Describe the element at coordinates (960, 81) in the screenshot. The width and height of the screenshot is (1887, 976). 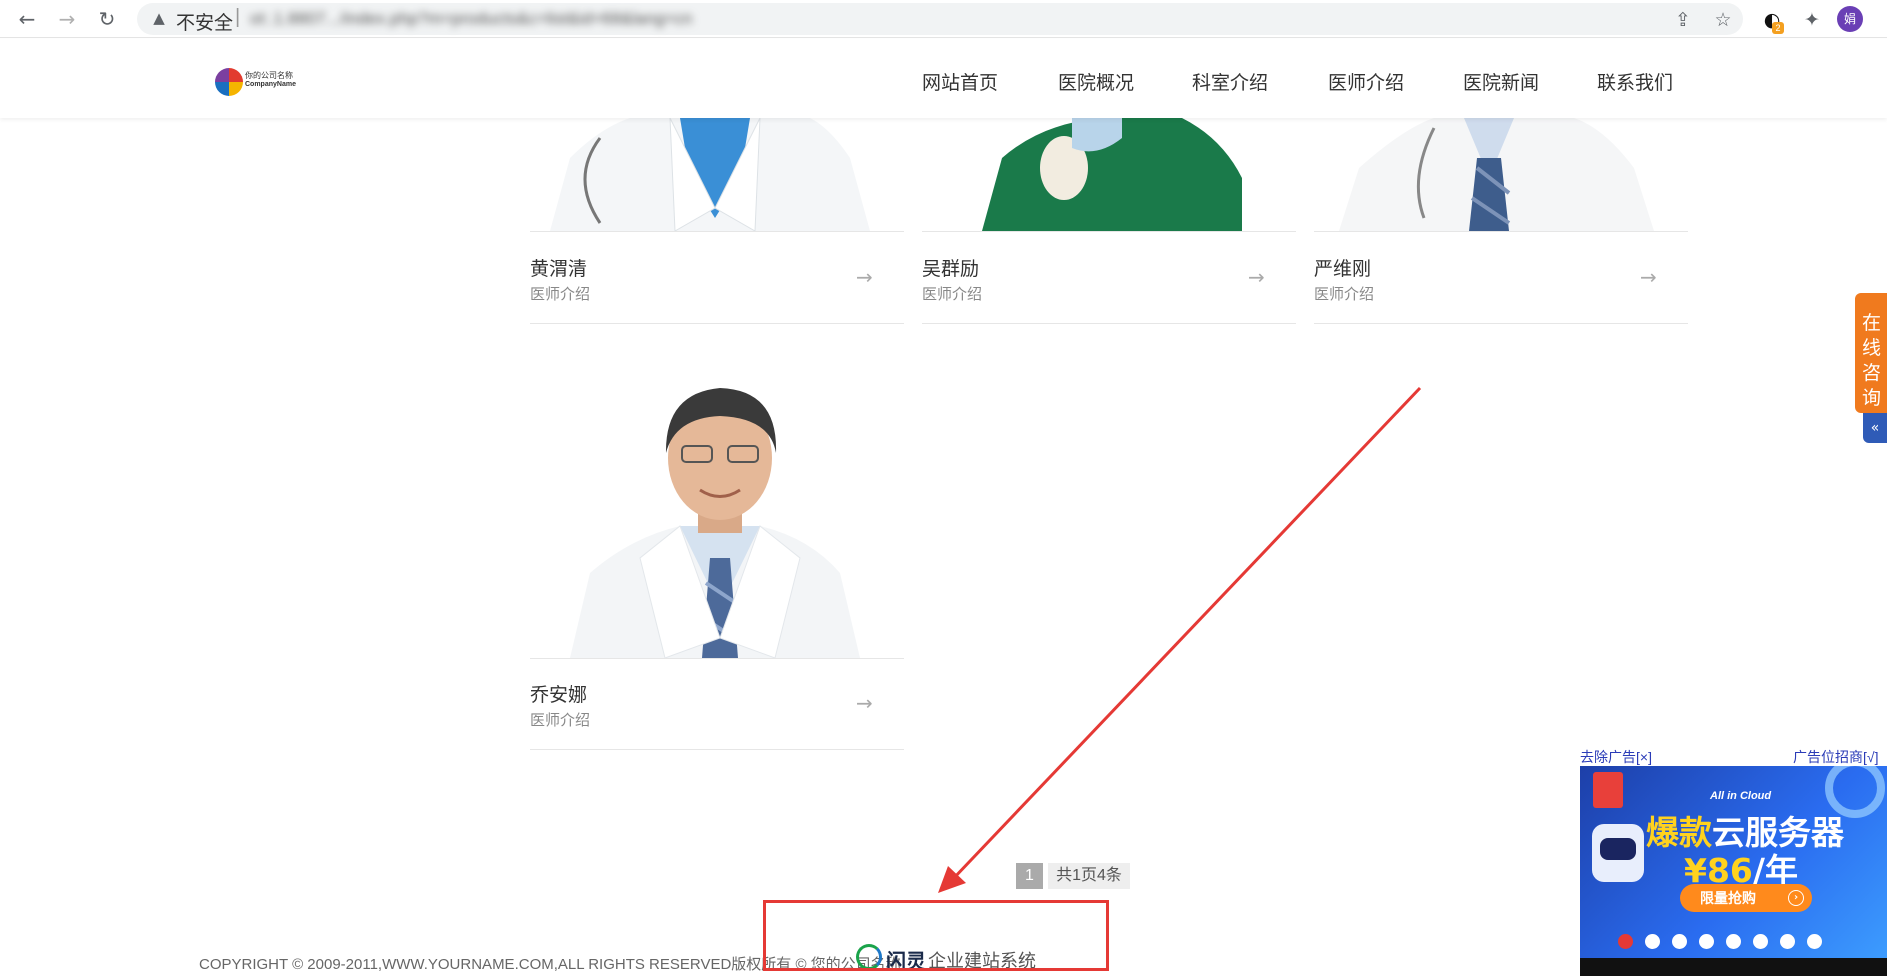
I see `nav-home: 网站首页` at that location.